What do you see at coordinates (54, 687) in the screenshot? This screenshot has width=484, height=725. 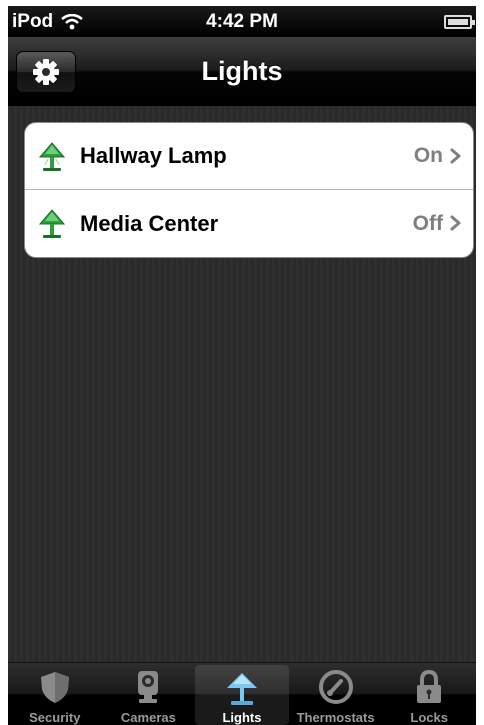 I see `shield-icon` at bounding box center [54, 687].